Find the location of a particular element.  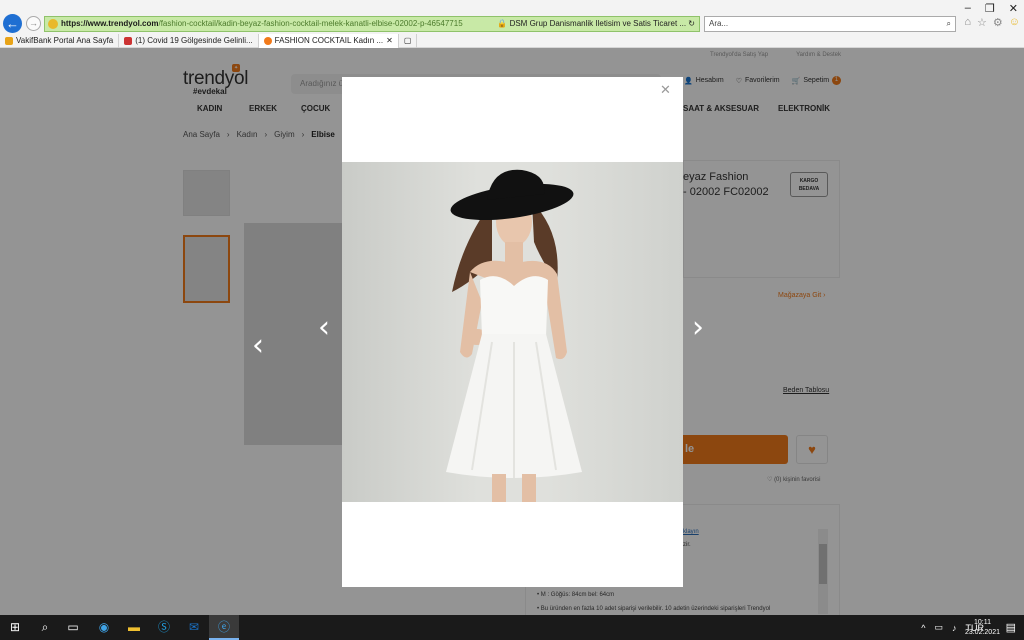

minimize-icon: – is located at coordinates (968, 8).